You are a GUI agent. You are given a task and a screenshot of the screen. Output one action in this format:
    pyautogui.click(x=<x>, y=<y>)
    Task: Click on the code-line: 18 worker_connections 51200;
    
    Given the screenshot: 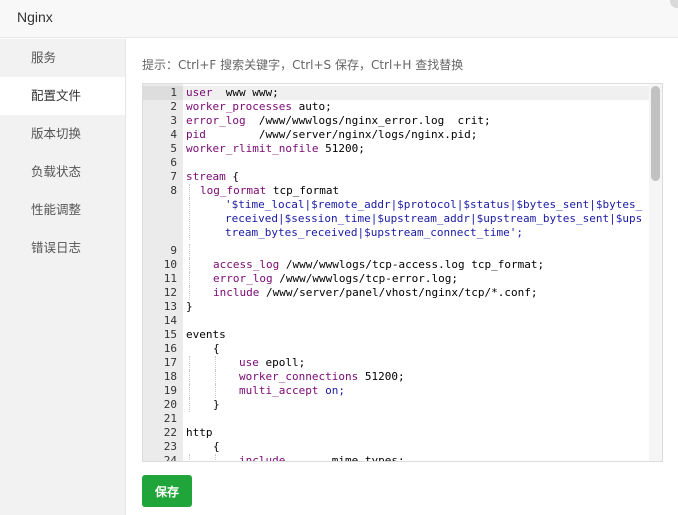 What is the action you would take?
    pyautogui.click(x=396, y=377)
    